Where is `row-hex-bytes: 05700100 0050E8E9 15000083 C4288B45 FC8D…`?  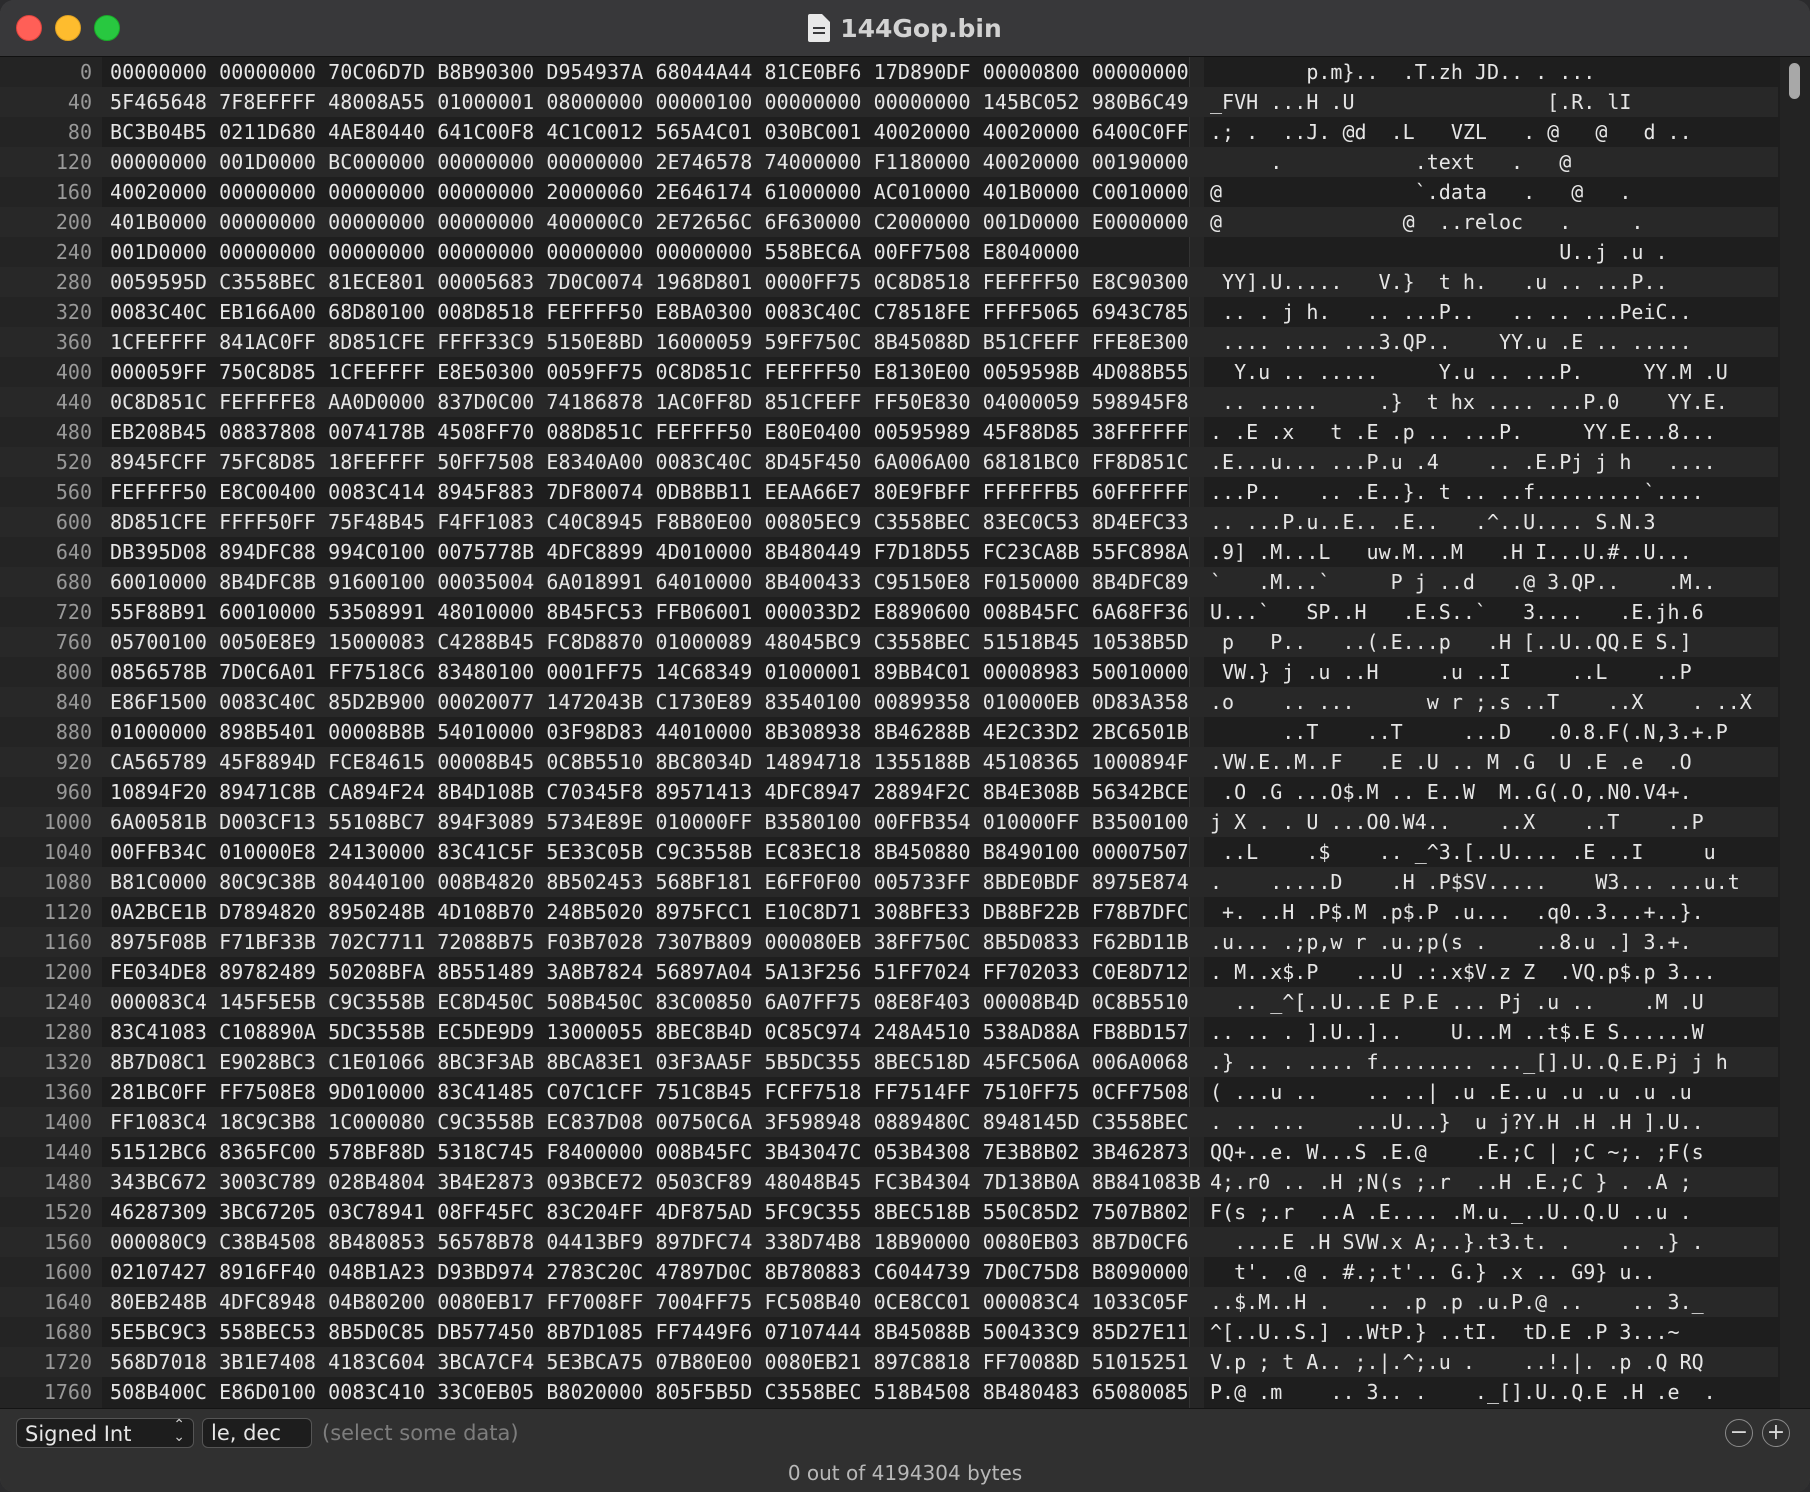 row-hex-bytes: 05700100 0050E8E9 15000083 C4288B45 FC8D… is located at coordinates (649, 642).